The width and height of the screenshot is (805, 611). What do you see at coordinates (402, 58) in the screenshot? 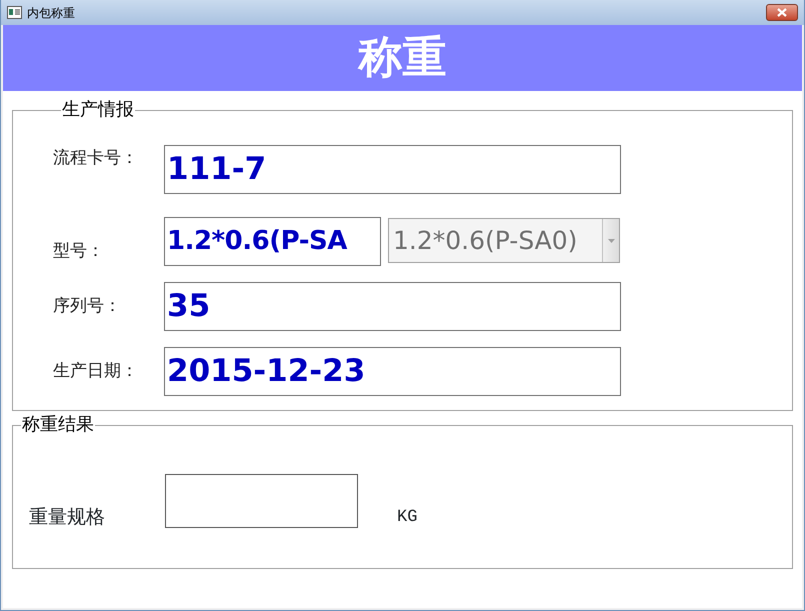
I see `header-title: 称重` at bounding box center [402, 58].